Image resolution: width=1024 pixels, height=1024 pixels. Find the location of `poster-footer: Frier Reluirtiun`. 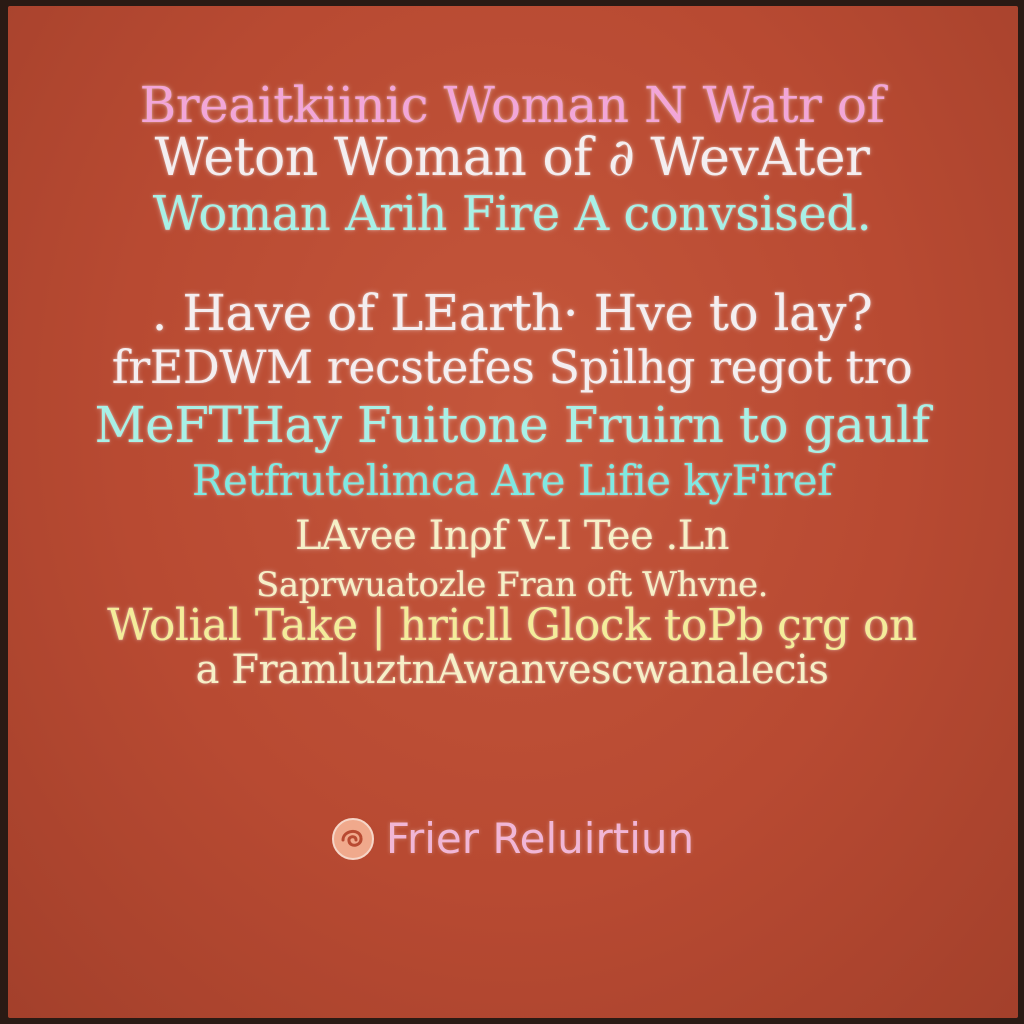

poster-footer: Frier Reluirtiun is located at coordinates (512, 838).